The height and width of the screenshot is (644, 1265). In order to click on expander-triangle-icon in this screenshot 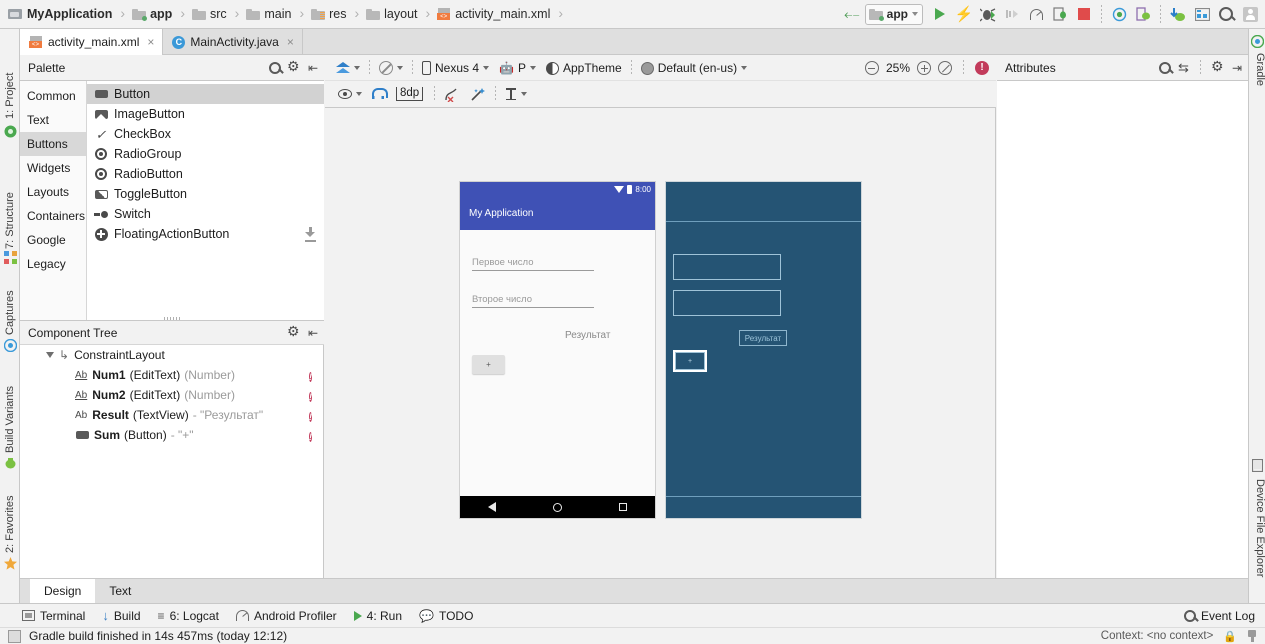, I will do `click(50, 355)`.